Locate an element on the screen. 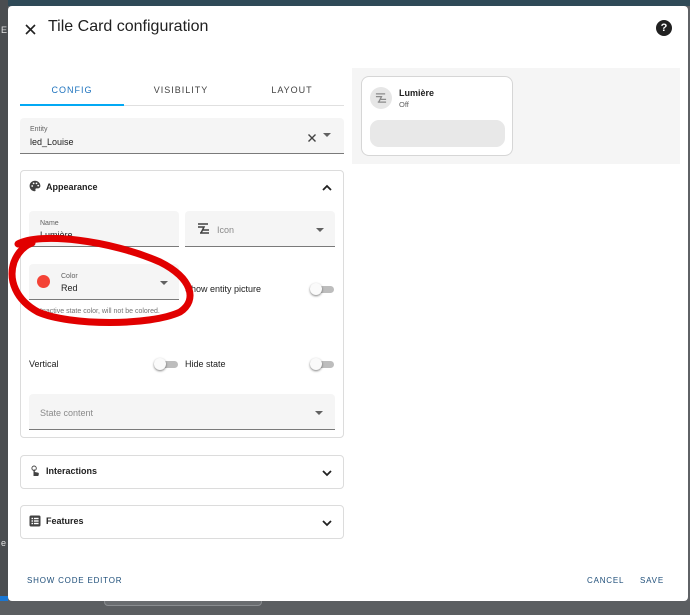  name-label: Name is located at coordinates (49, 223).